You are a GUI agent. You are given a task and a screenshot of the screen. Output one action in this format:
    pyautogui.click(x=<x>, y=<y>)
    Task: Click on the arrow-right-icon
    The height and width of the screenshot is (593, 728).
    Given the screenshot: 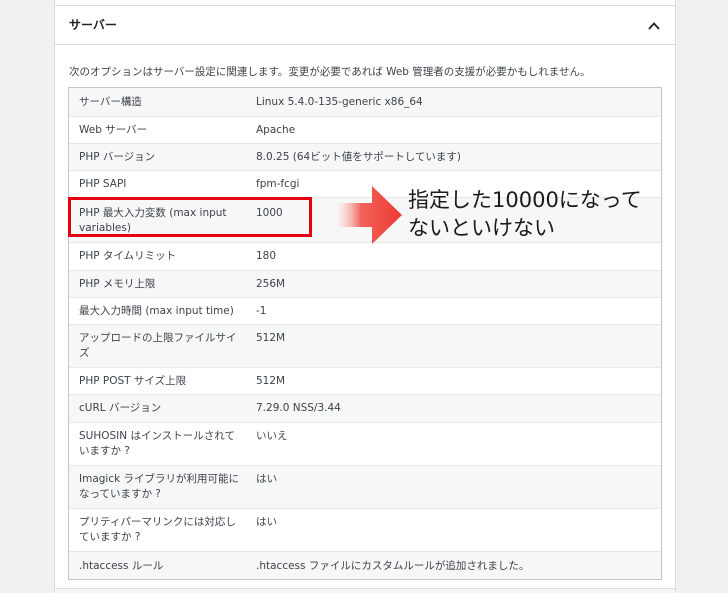 What is the action you would take?
    pyautogui.click(x=368, y=215)
    